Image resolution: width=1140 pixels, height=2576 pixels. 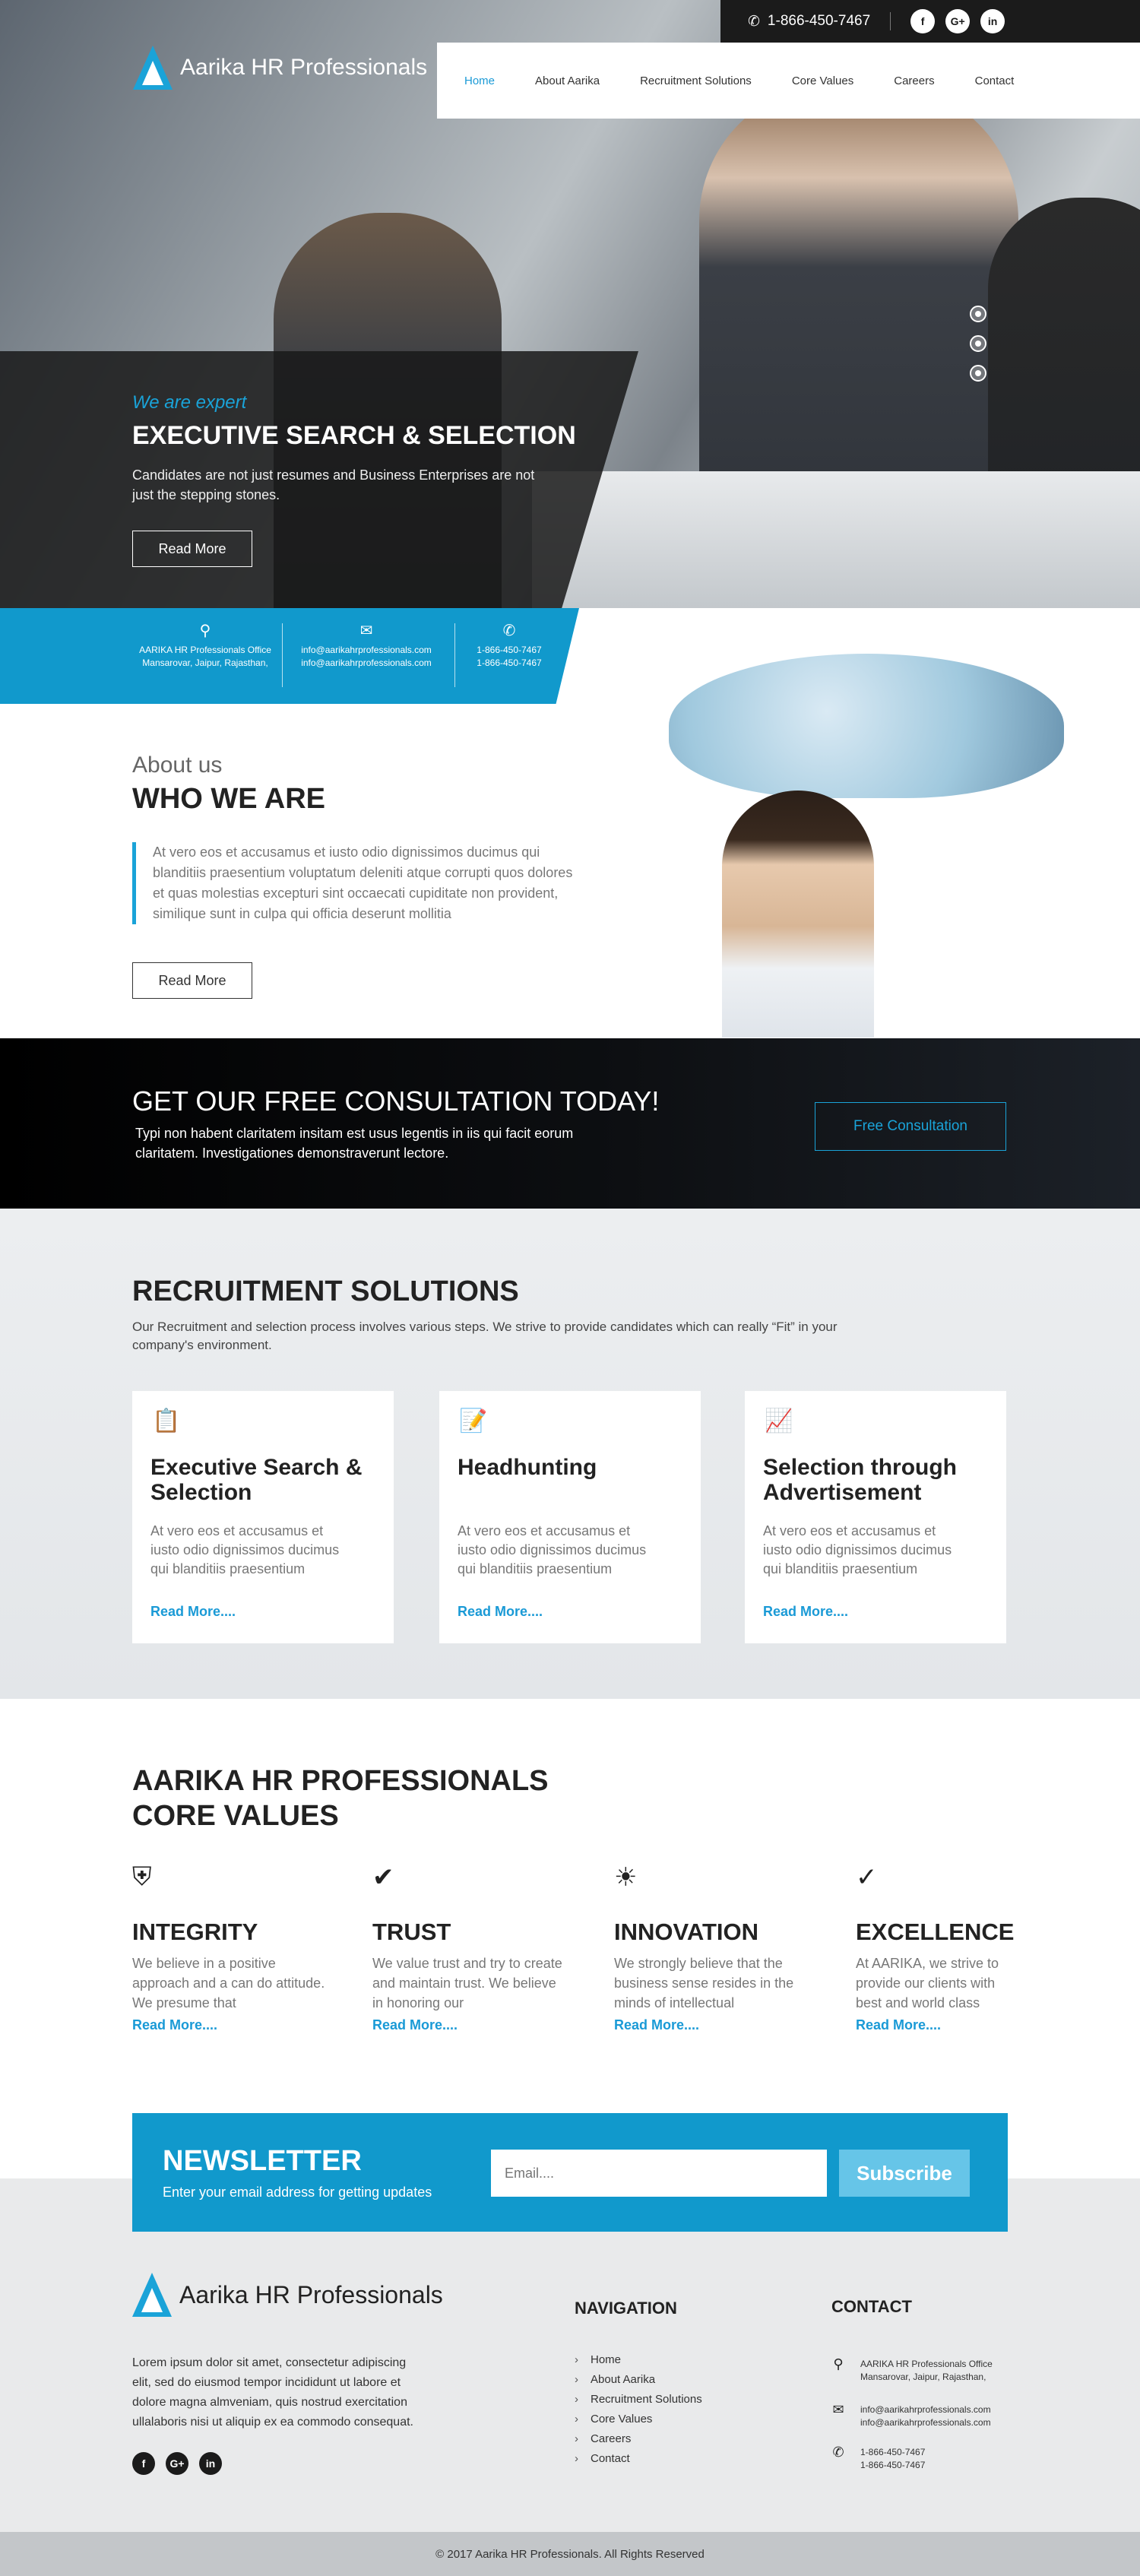 I want to click on footer-phone-1: 1-866-450-7467, so click(x=892, y=2452).